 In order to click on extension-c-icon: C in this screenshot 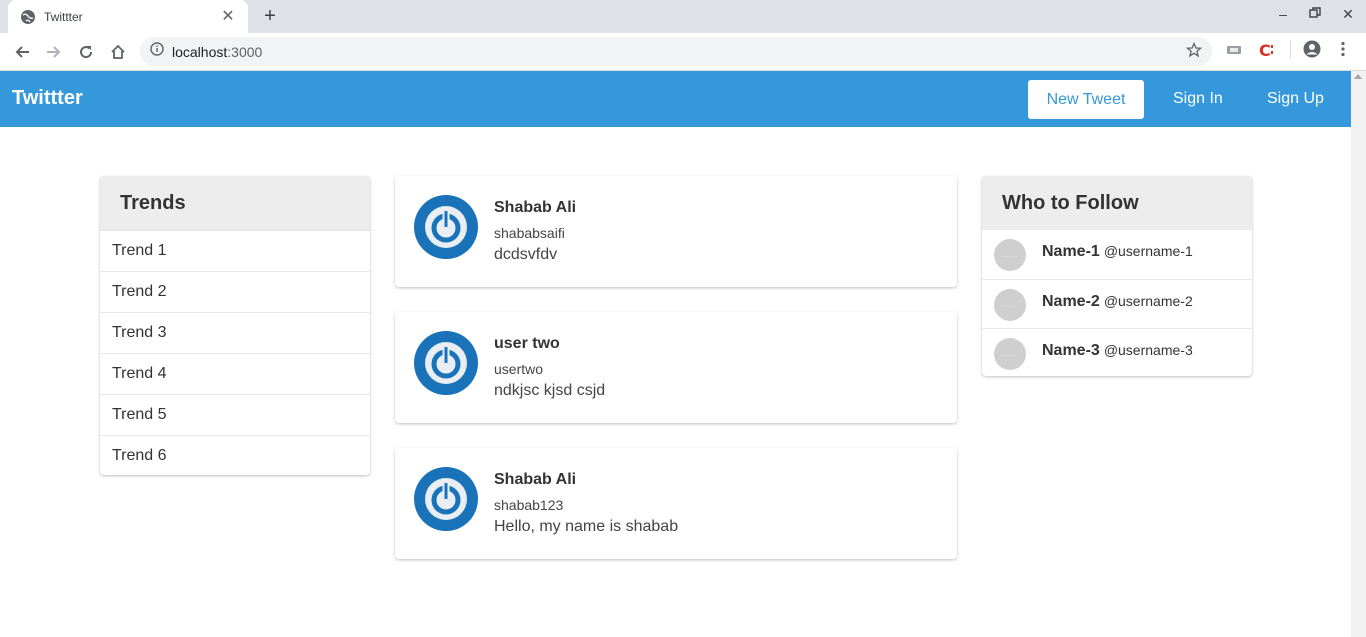, I will do `click(1267, 52)`.